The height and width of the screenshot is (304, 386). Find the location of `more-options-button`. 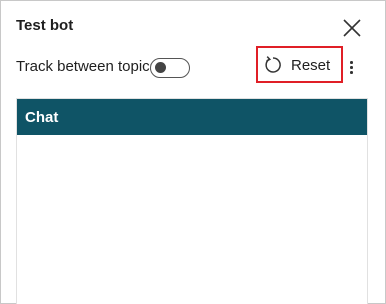

more-options-button is located at coordinates (351, 67).